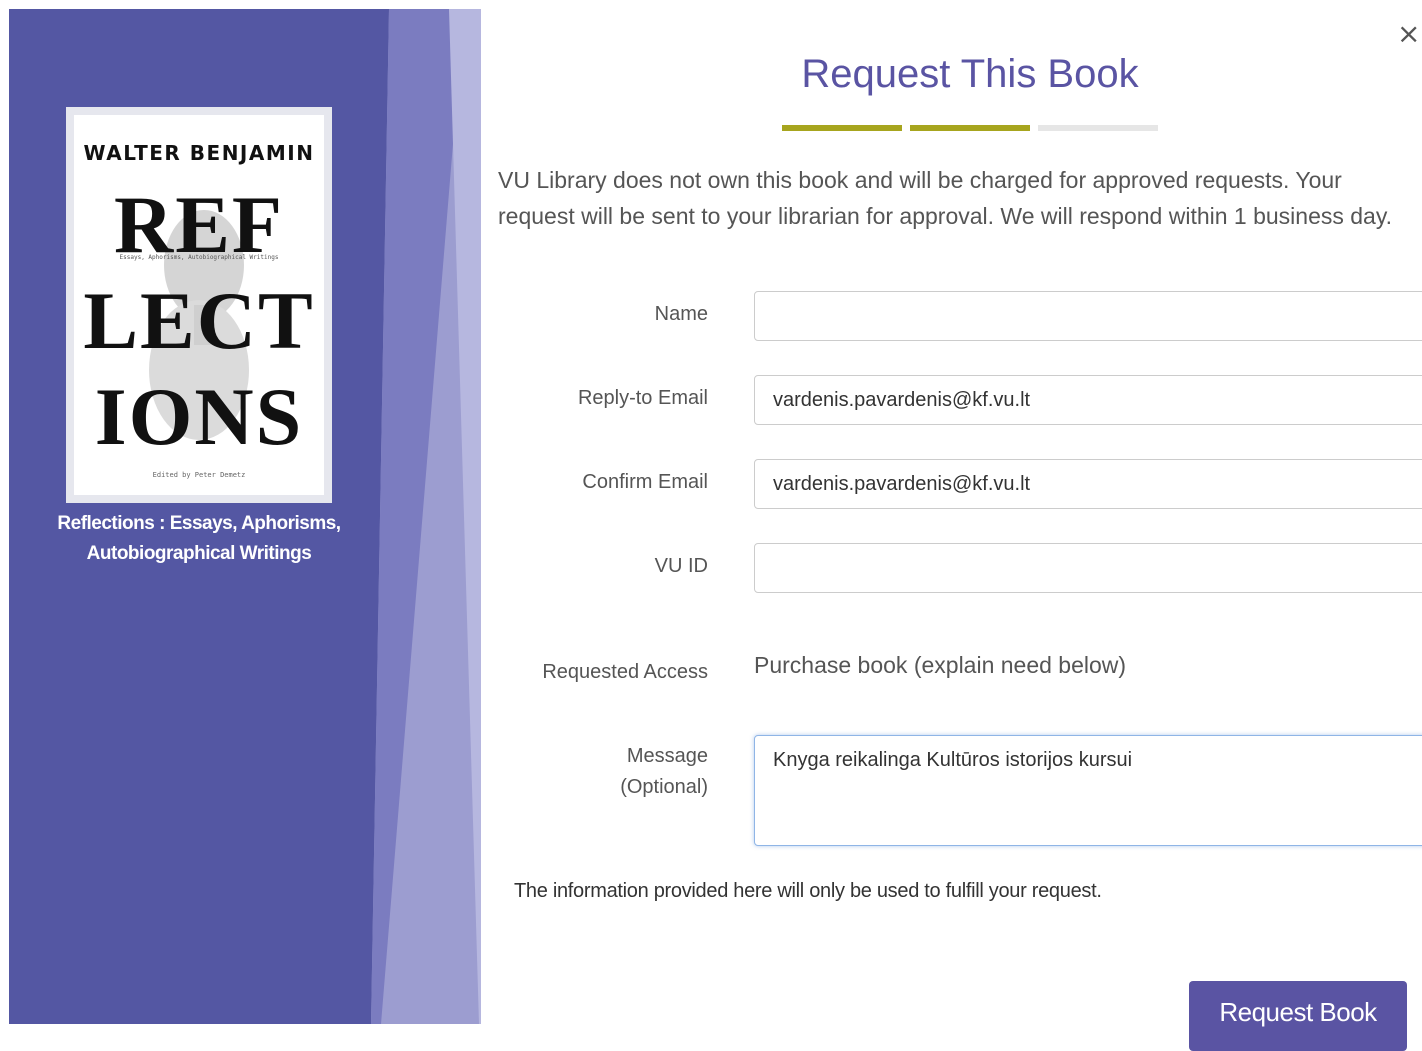 Image resolution: width=1422 pixels, height=1051 pixels. Describe the element at coordinates (1088, 316) in the screenshot. I see `name-input` at that location.